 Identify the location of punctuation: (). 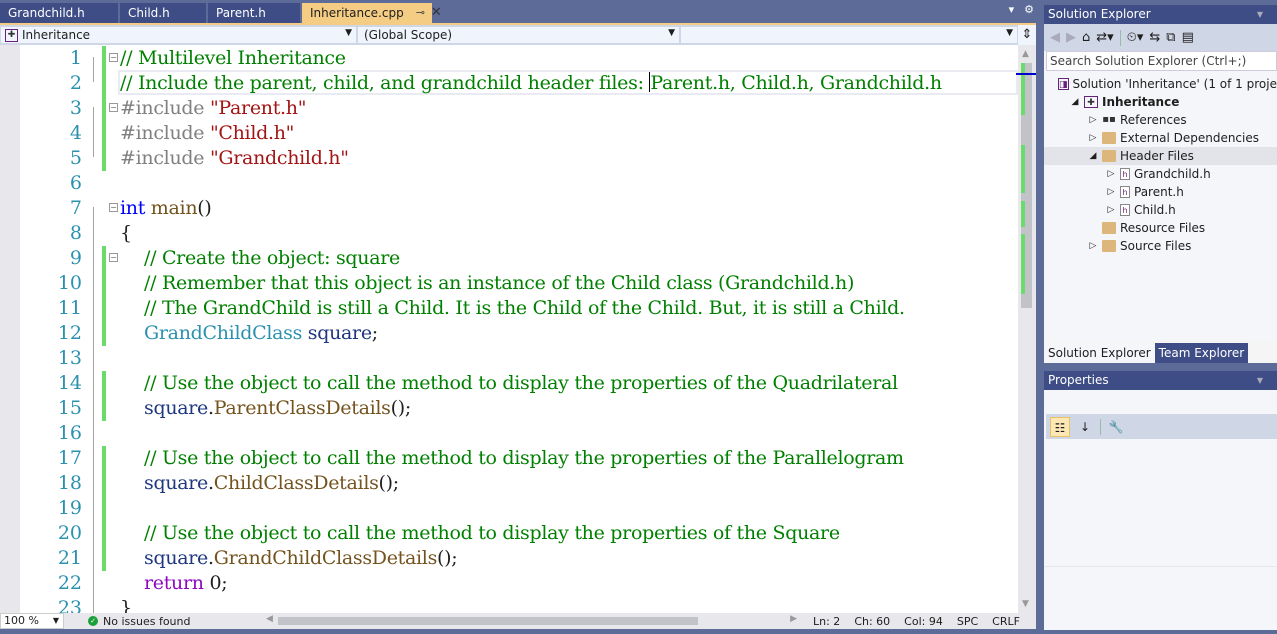
(204, 208).